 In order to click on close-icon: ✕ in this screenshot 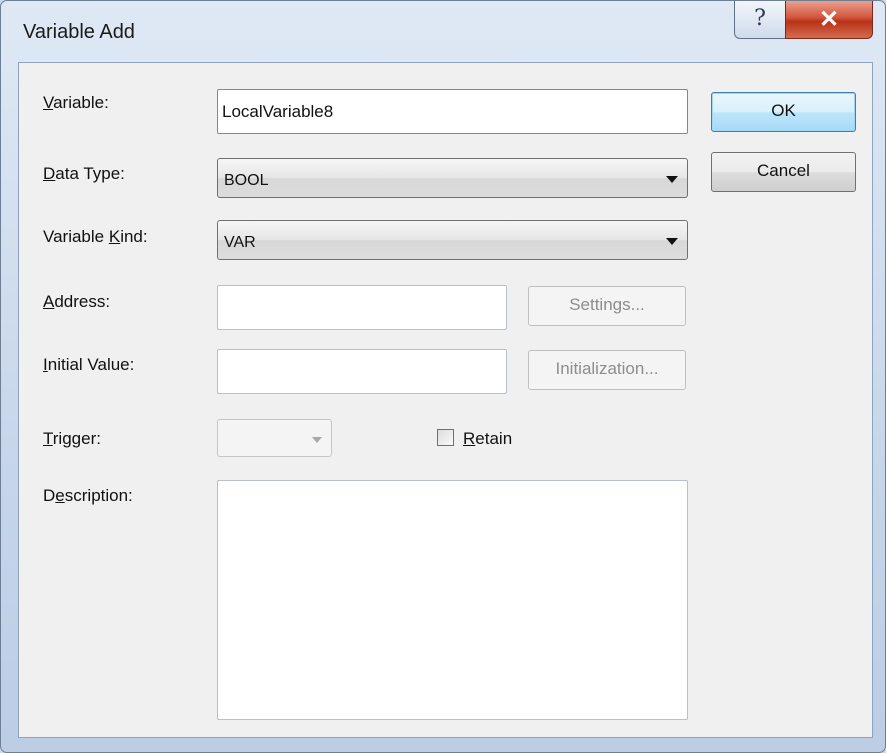, I will do `click(829, 19)`.